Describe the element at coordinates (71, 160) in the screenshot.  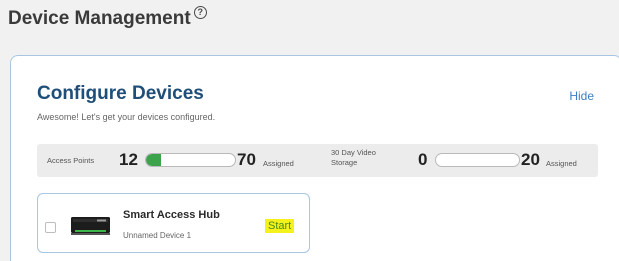
I see `access-points-label: Access Points` at that location.